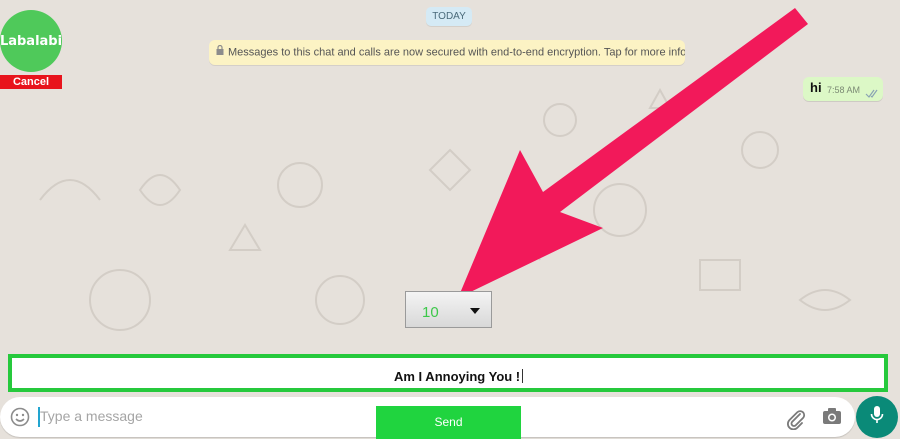  Describe the element at coordinates (20, 419) in the screenshot. I see `emoji-icon` at that location.